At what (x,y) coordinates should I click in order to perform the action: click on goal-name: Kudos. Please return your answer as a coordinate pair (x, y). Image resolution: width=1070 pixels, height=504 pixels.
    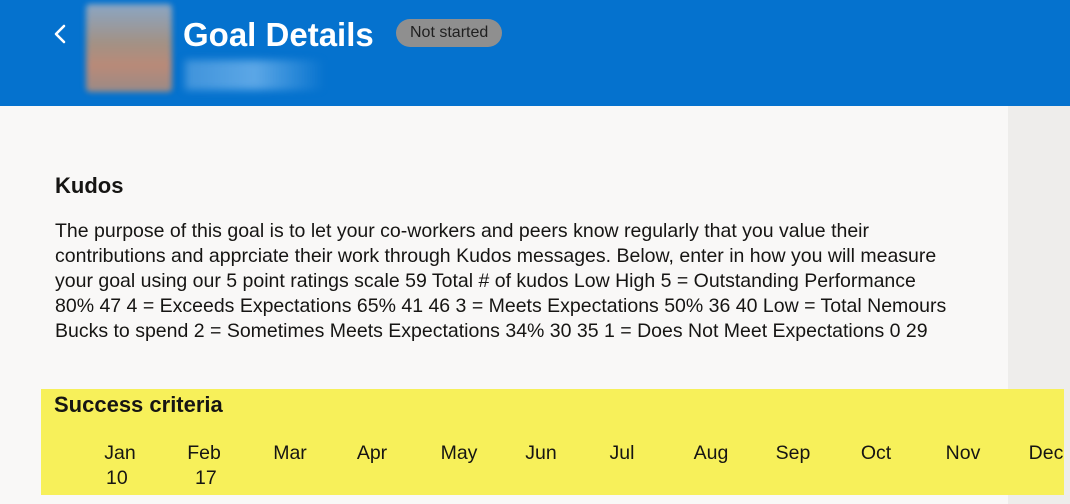
    Looking at the image, I should click on (89, 185).